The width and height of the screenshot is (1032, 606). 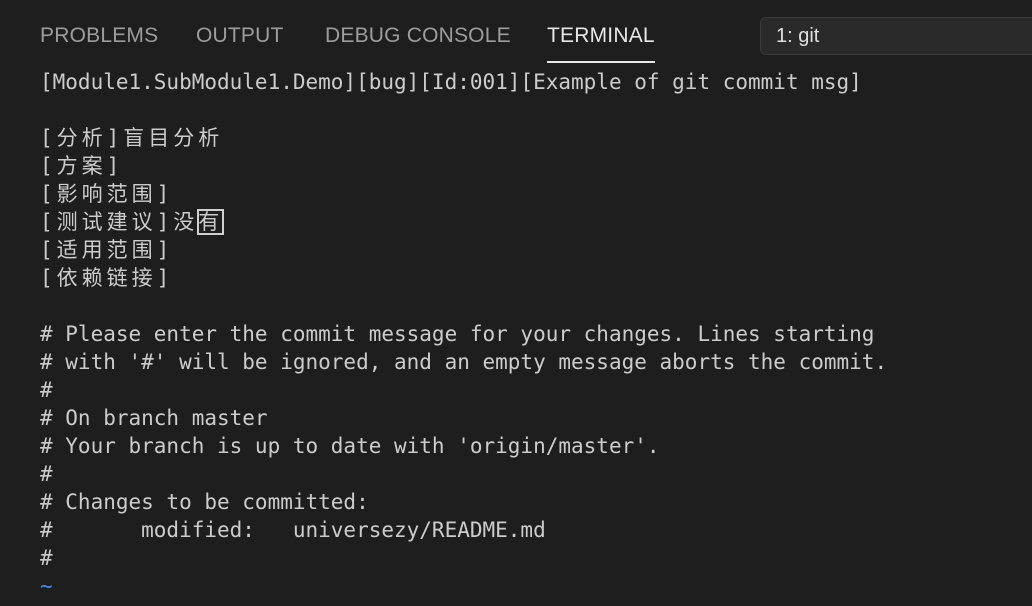 What do you see at coordinates (107, 250) in the screenshot?
I see `scope-line: [适用范围]` at bounding box center [107, 250].